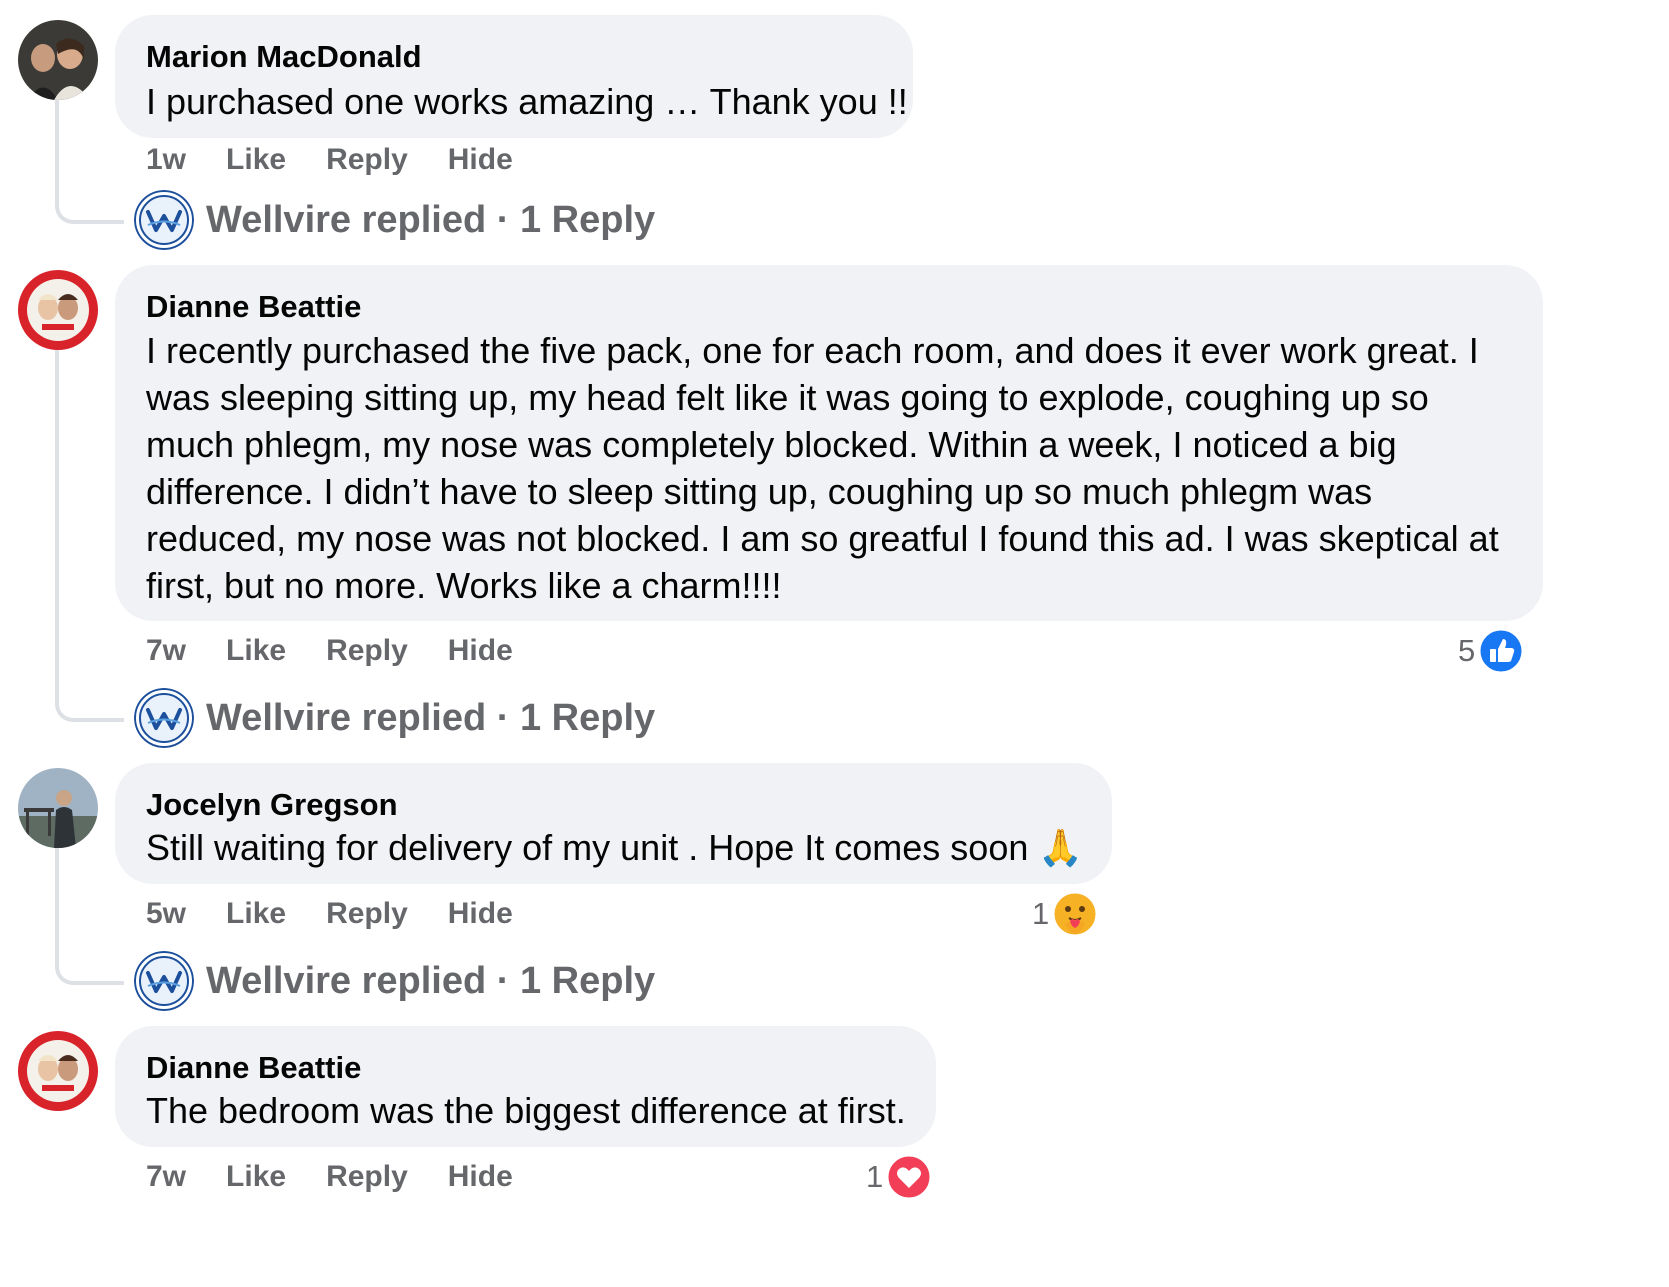  I want to click on comment-author: Marion MacDonald, so click(513, 57).